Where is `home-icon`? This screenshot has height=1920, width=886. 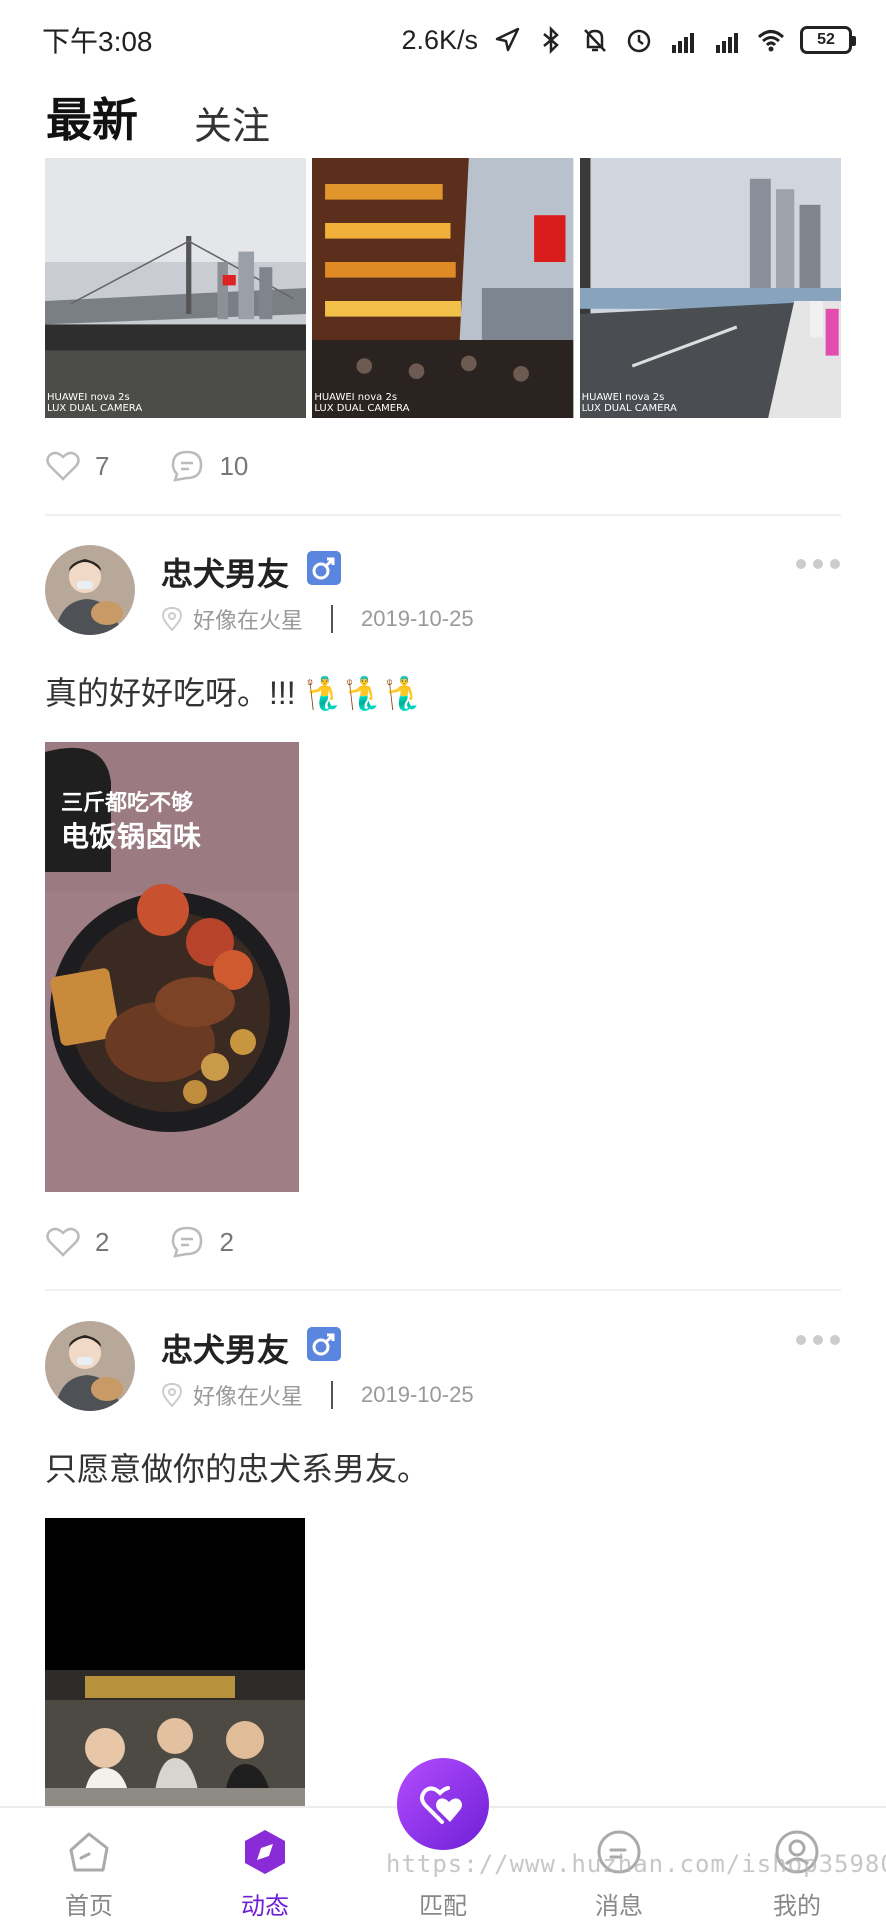
home-icon is located at coordinates (89, 1852).